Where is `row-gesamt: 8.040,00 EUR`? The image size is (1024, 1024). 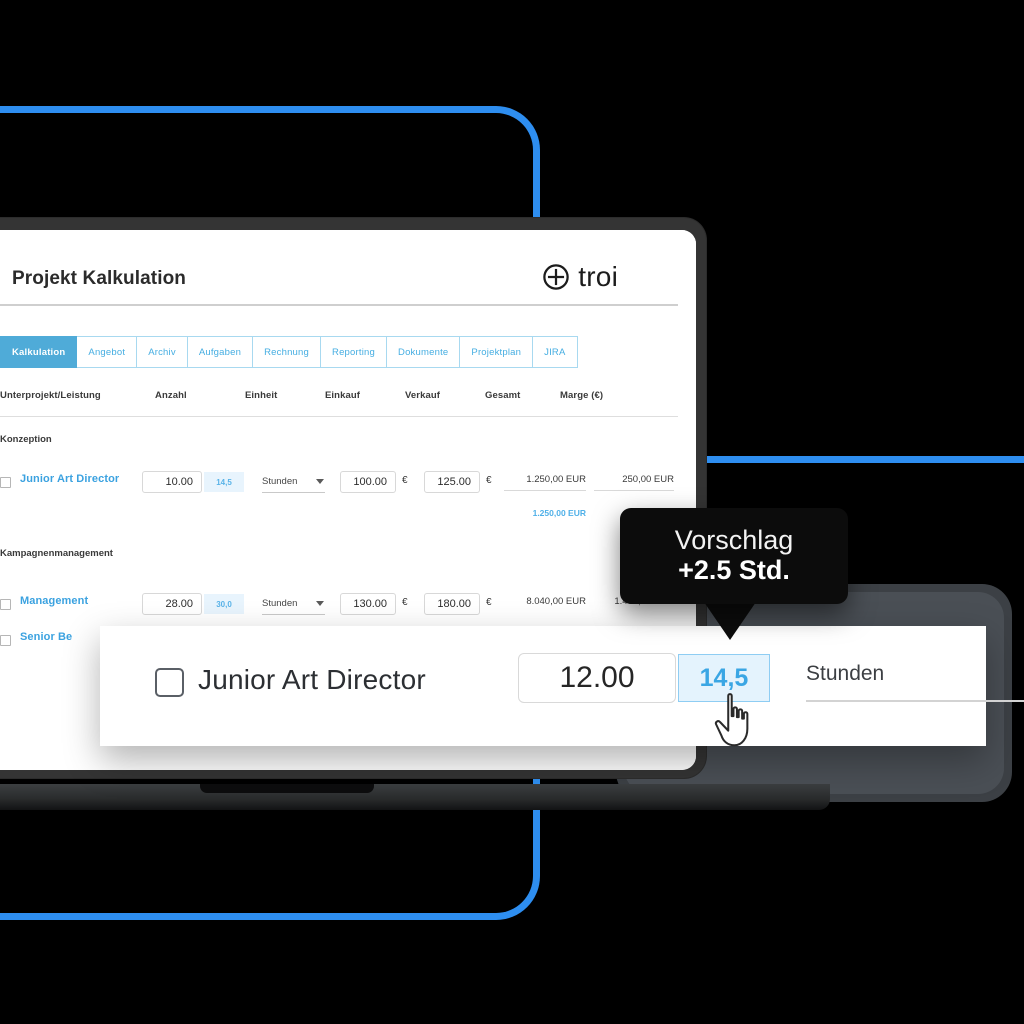
row-gesamt: 8.040,00 EUR is located at coordinates (556, 601).